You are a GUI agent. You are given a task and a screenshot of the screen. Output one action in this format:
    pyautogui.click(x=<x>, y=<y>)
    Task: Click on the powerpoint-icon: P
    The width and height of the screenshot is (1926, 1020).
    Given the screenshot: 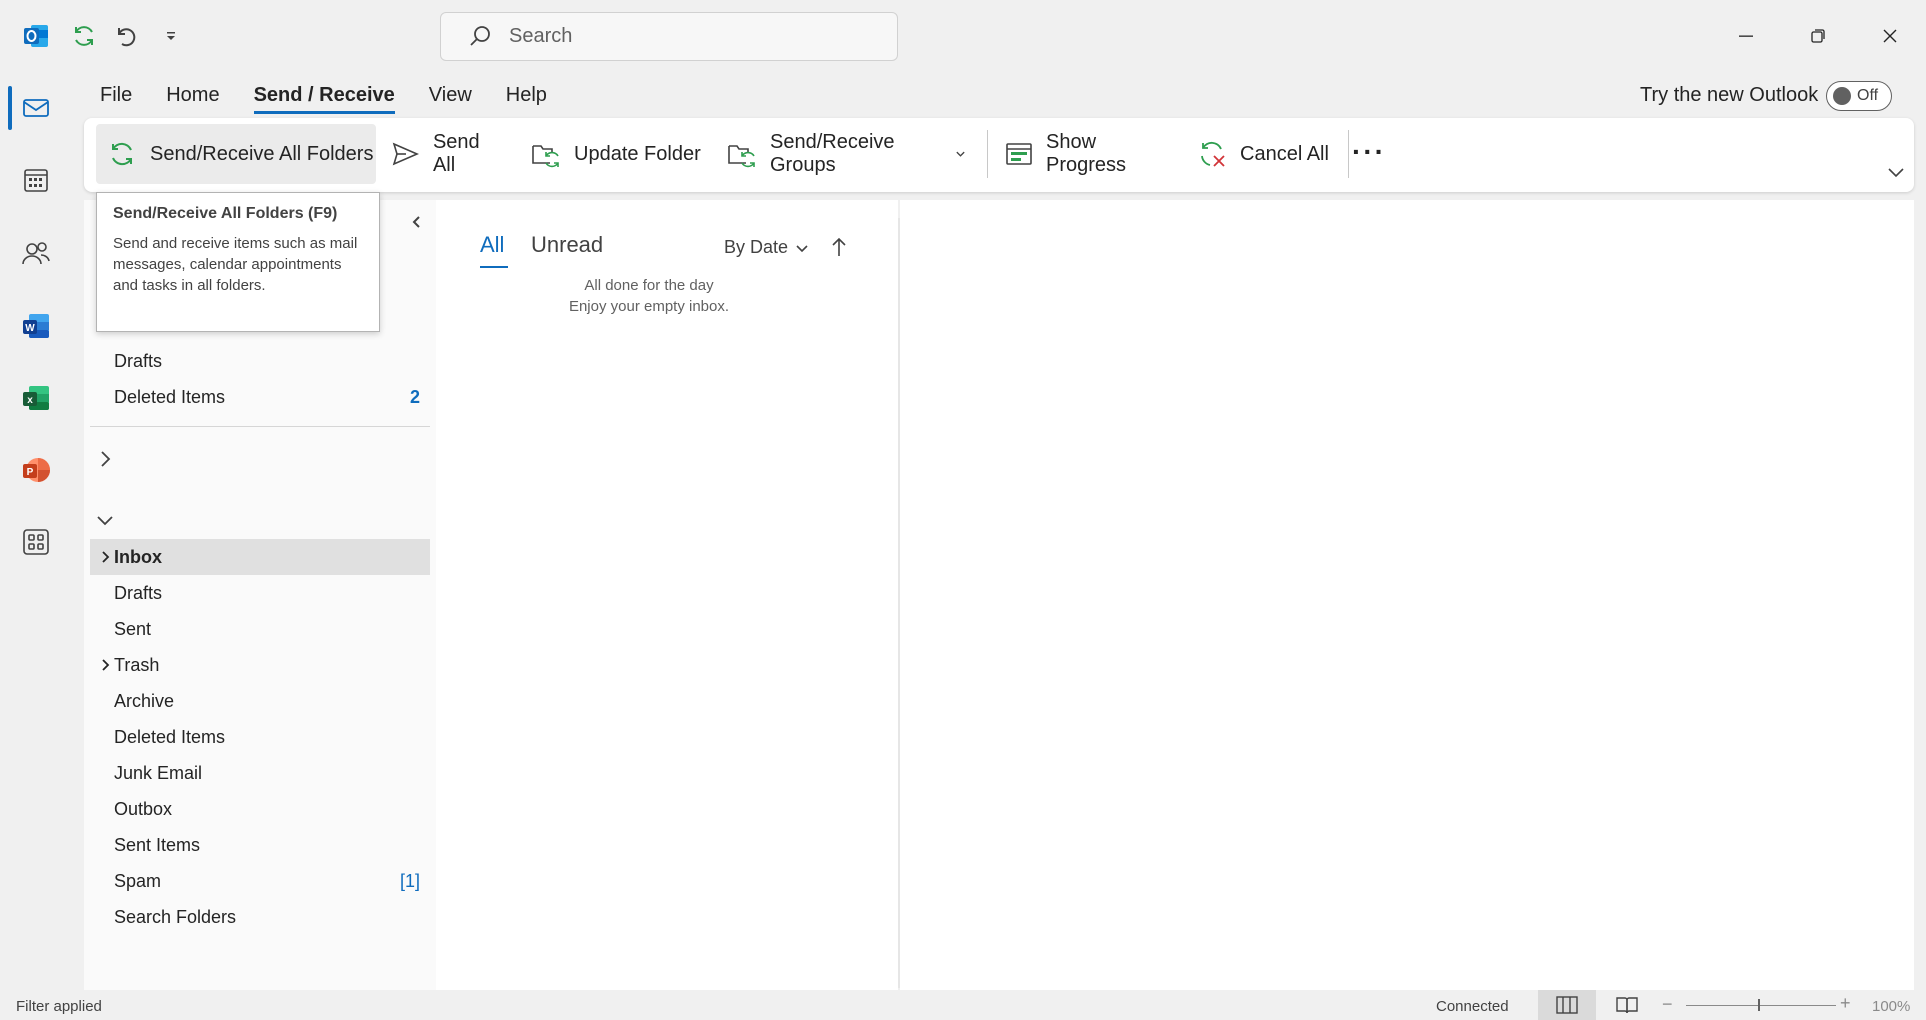 What is the action you would take?
    pyautogui.click(x=36, y=470)
    